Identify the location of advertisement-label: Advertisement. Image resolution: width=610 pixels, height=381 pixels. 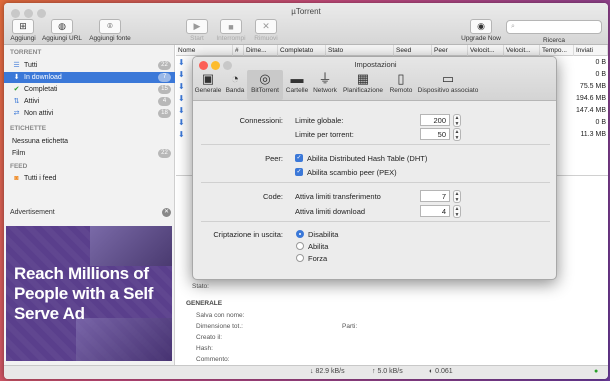
(32, 212).